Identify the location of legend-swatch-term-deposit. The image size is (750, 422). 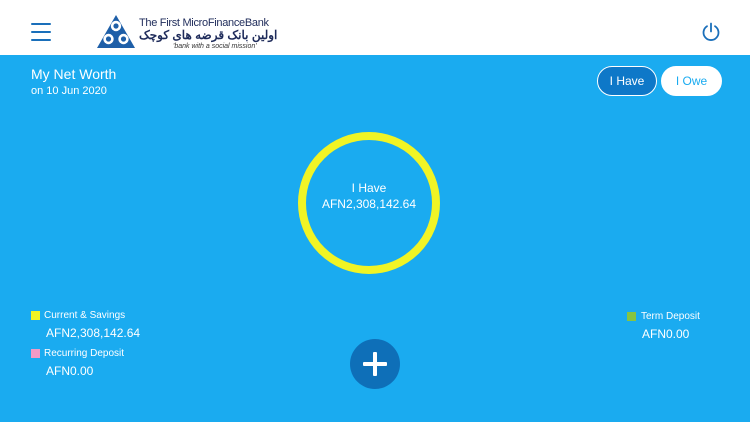
(631, 316).